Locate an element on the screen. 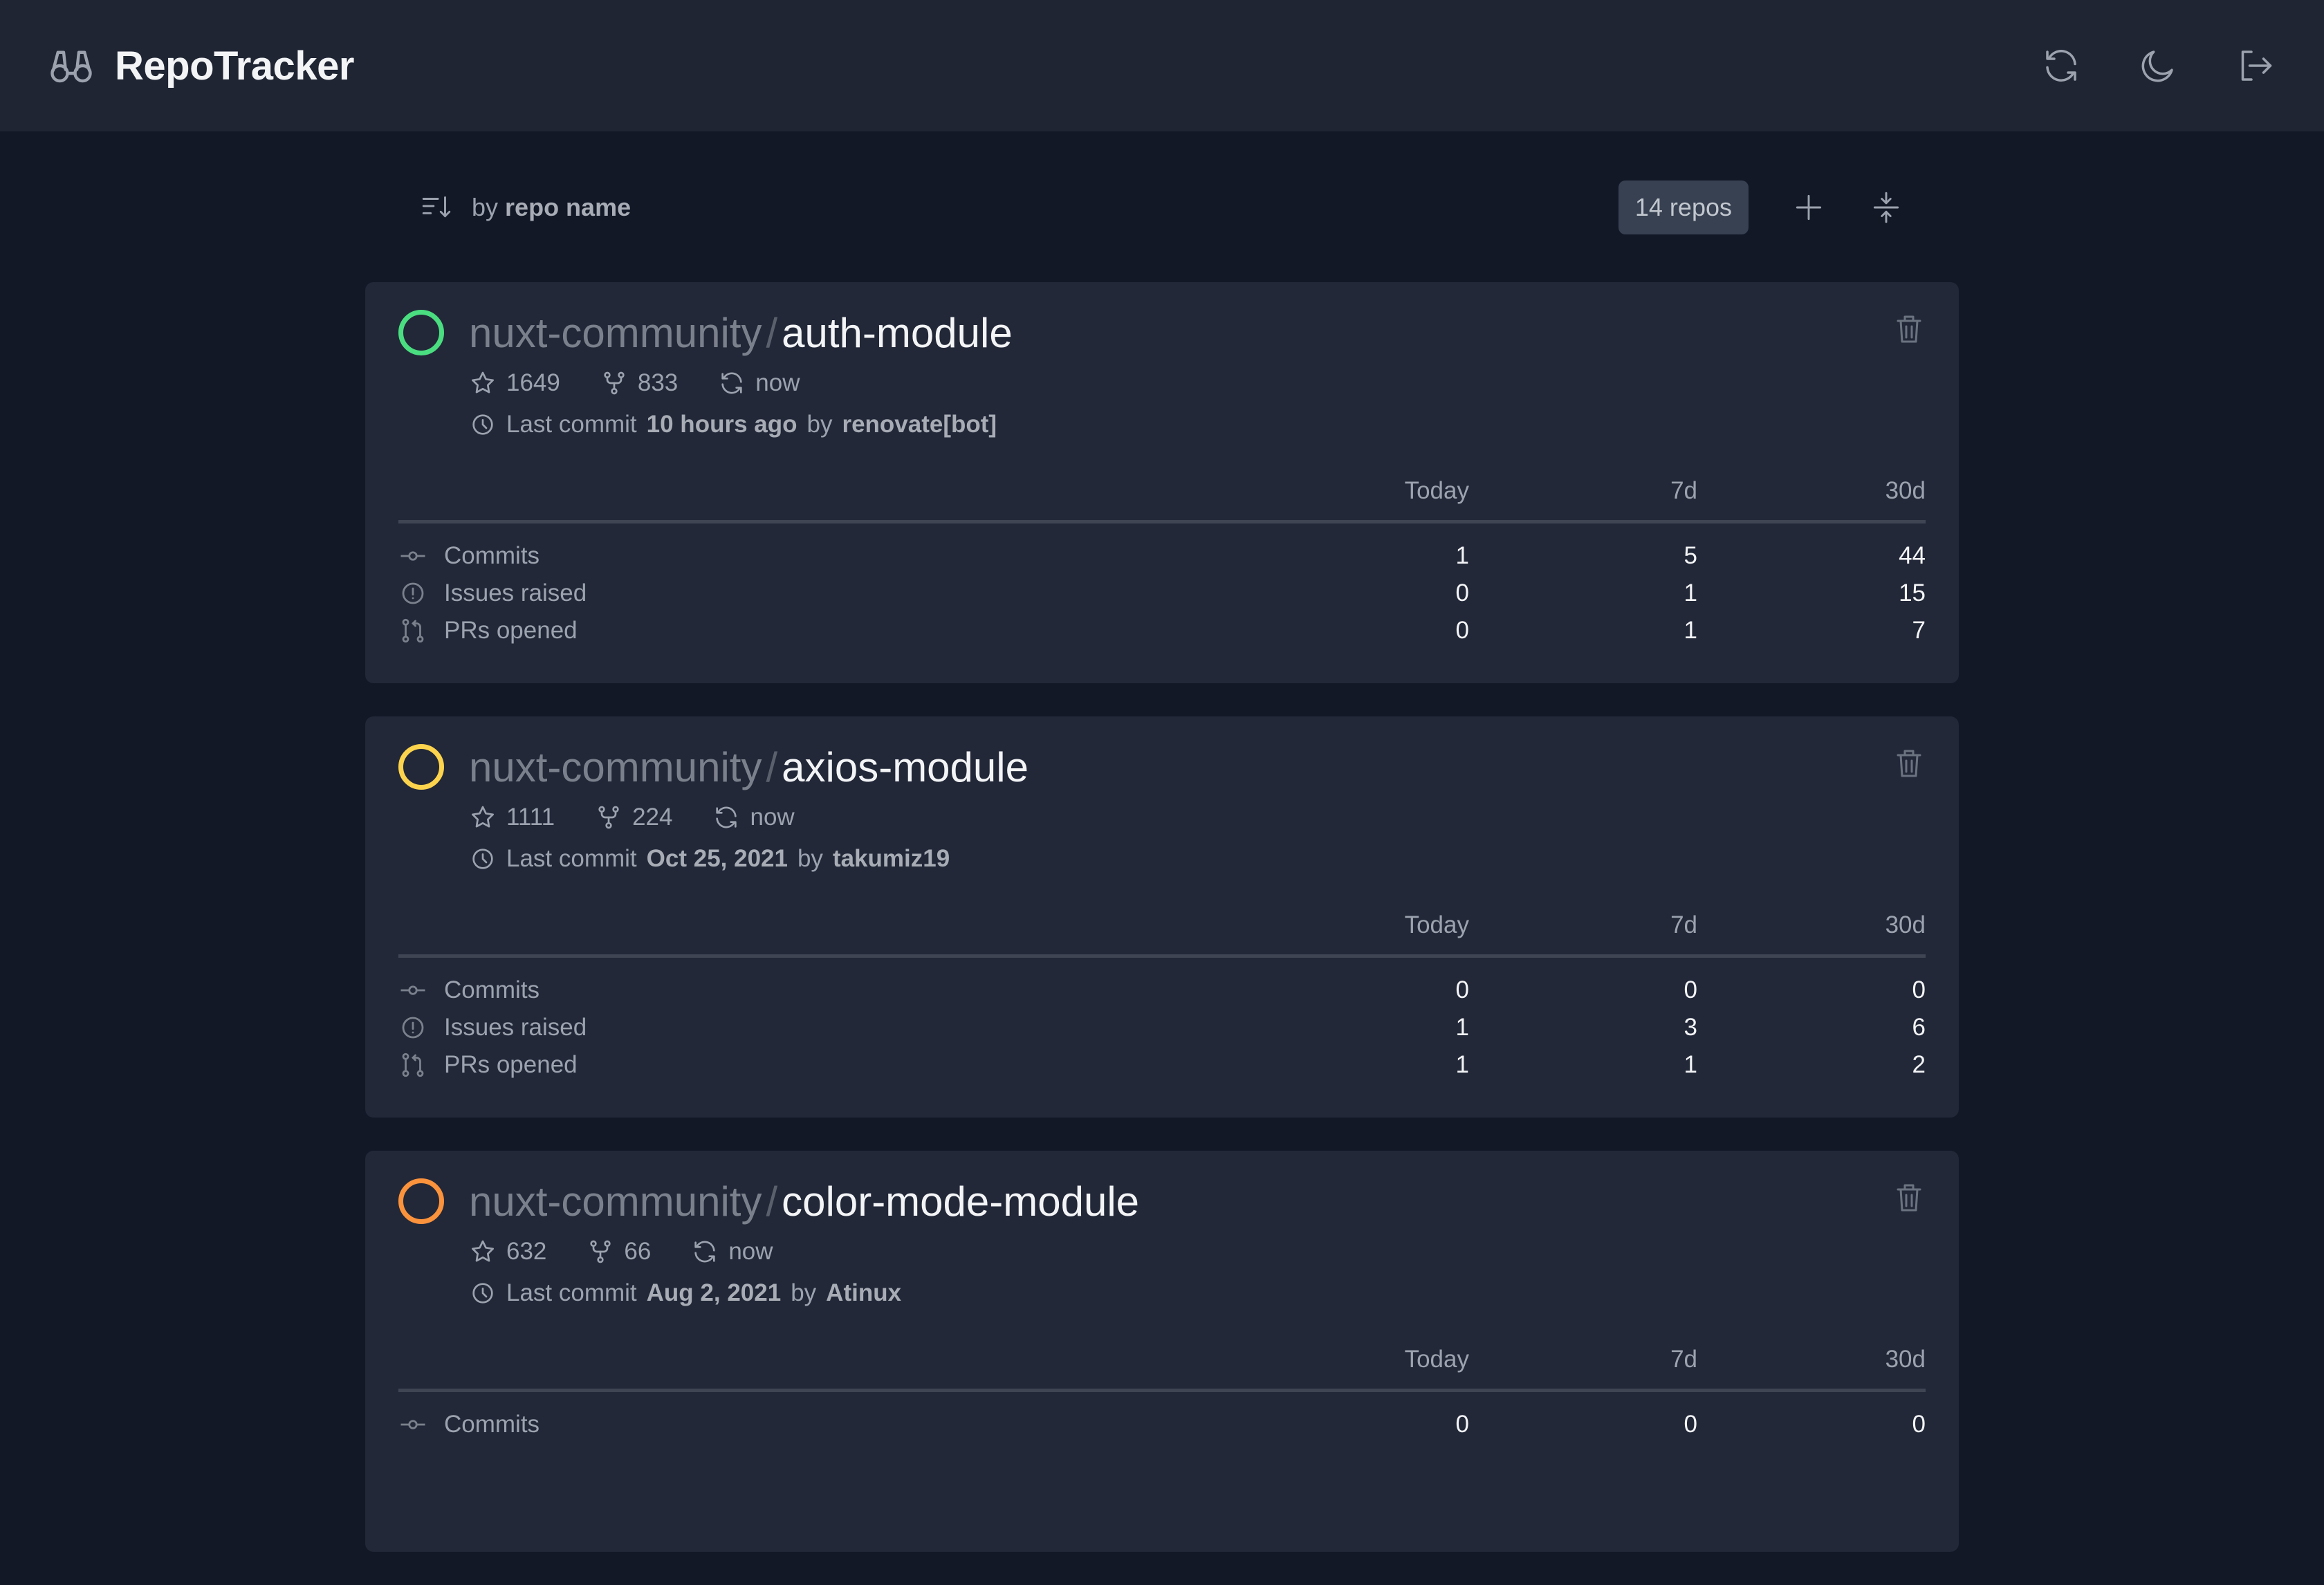  forks: 66 is located at coordinates (619, 1252).